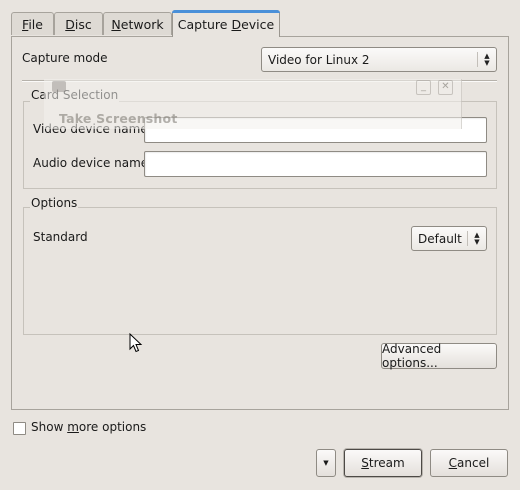 The height and width of the screenshot is (490, 520). I want to click on separator-line-highlight, so click(259, 81).